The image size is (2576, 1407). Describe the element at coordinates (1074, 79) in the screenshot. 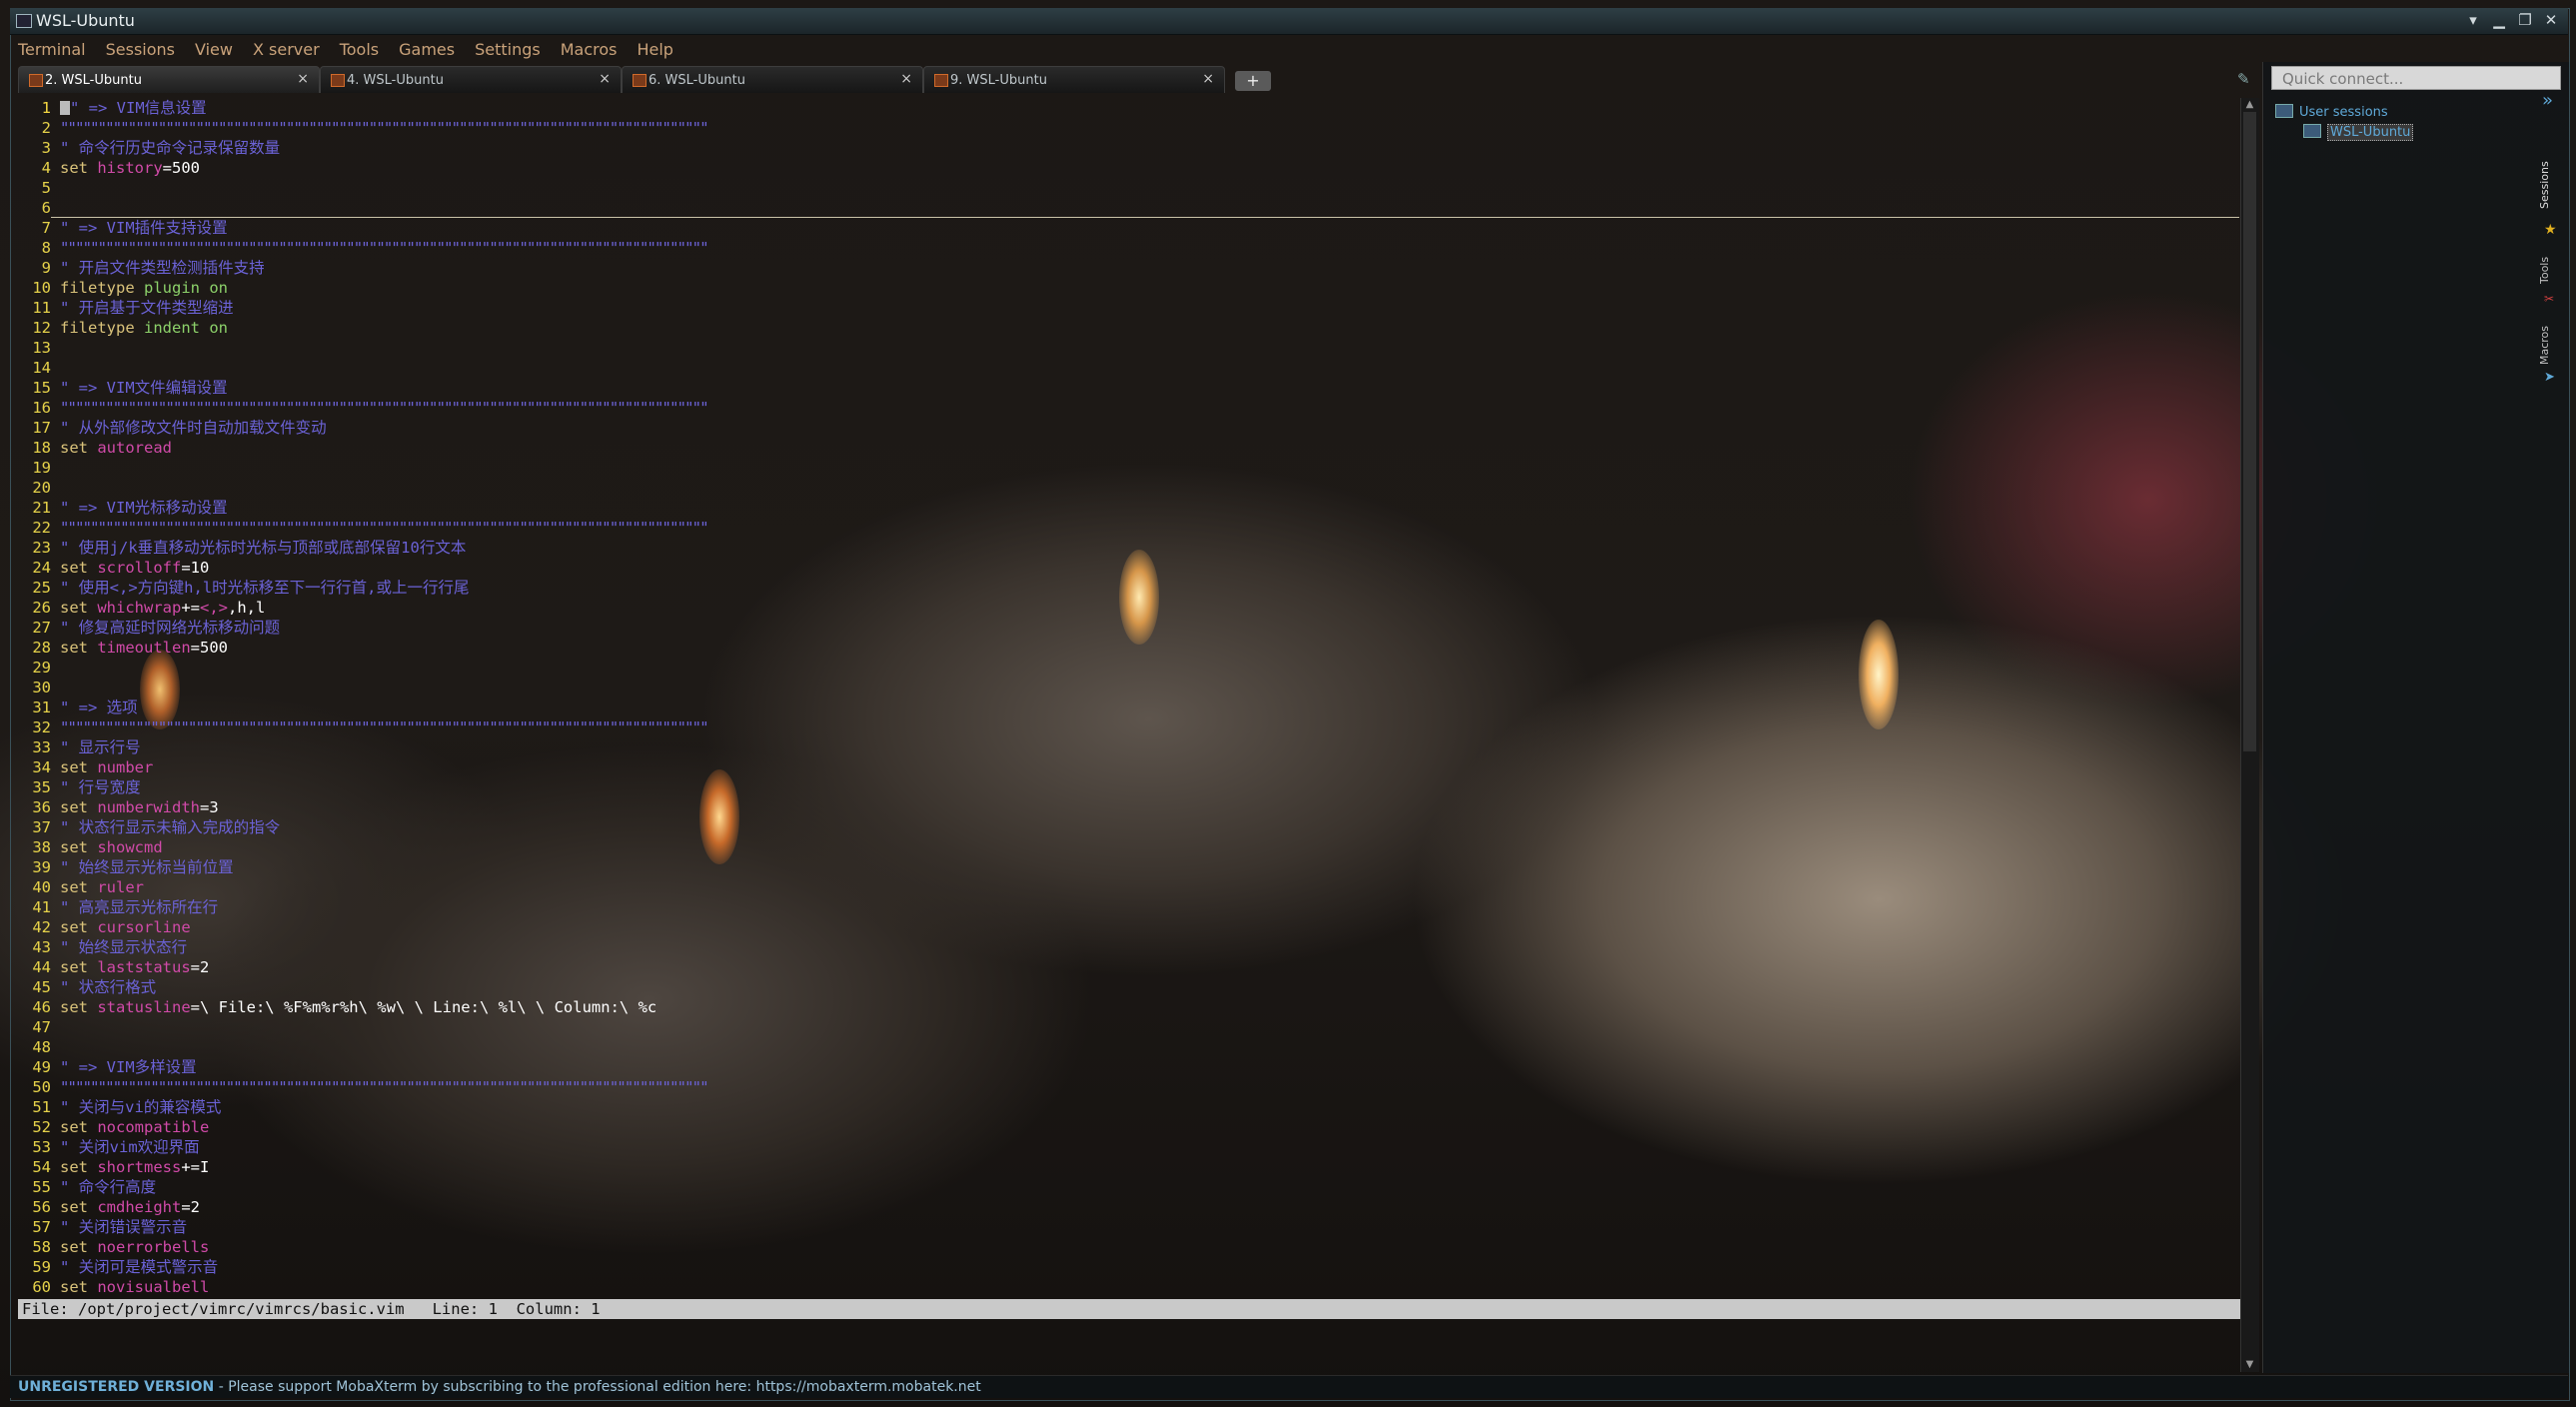

I see `session-tab: 9. WSL-Ubuntu ×` at that location.